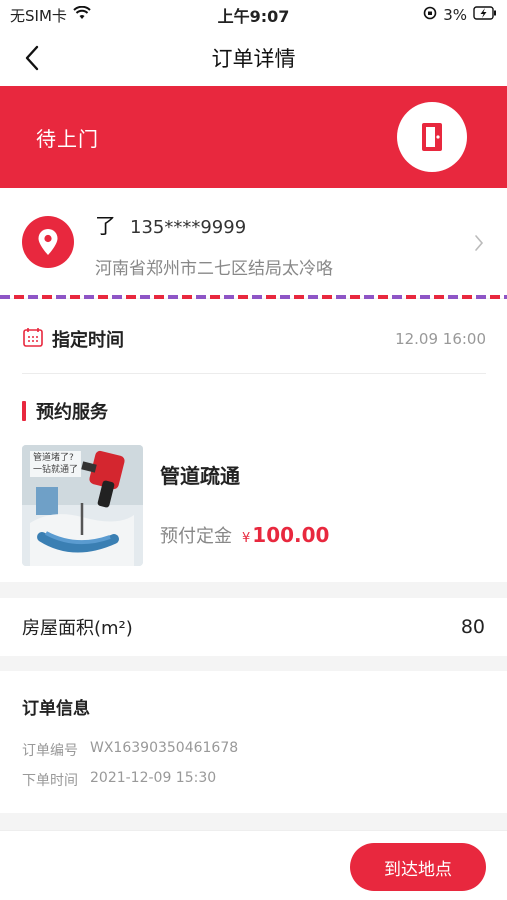 The height and width of the screenshot is (900, 507). I want to click on house-area-label: 房屋面积(m²), so click(77, 628).